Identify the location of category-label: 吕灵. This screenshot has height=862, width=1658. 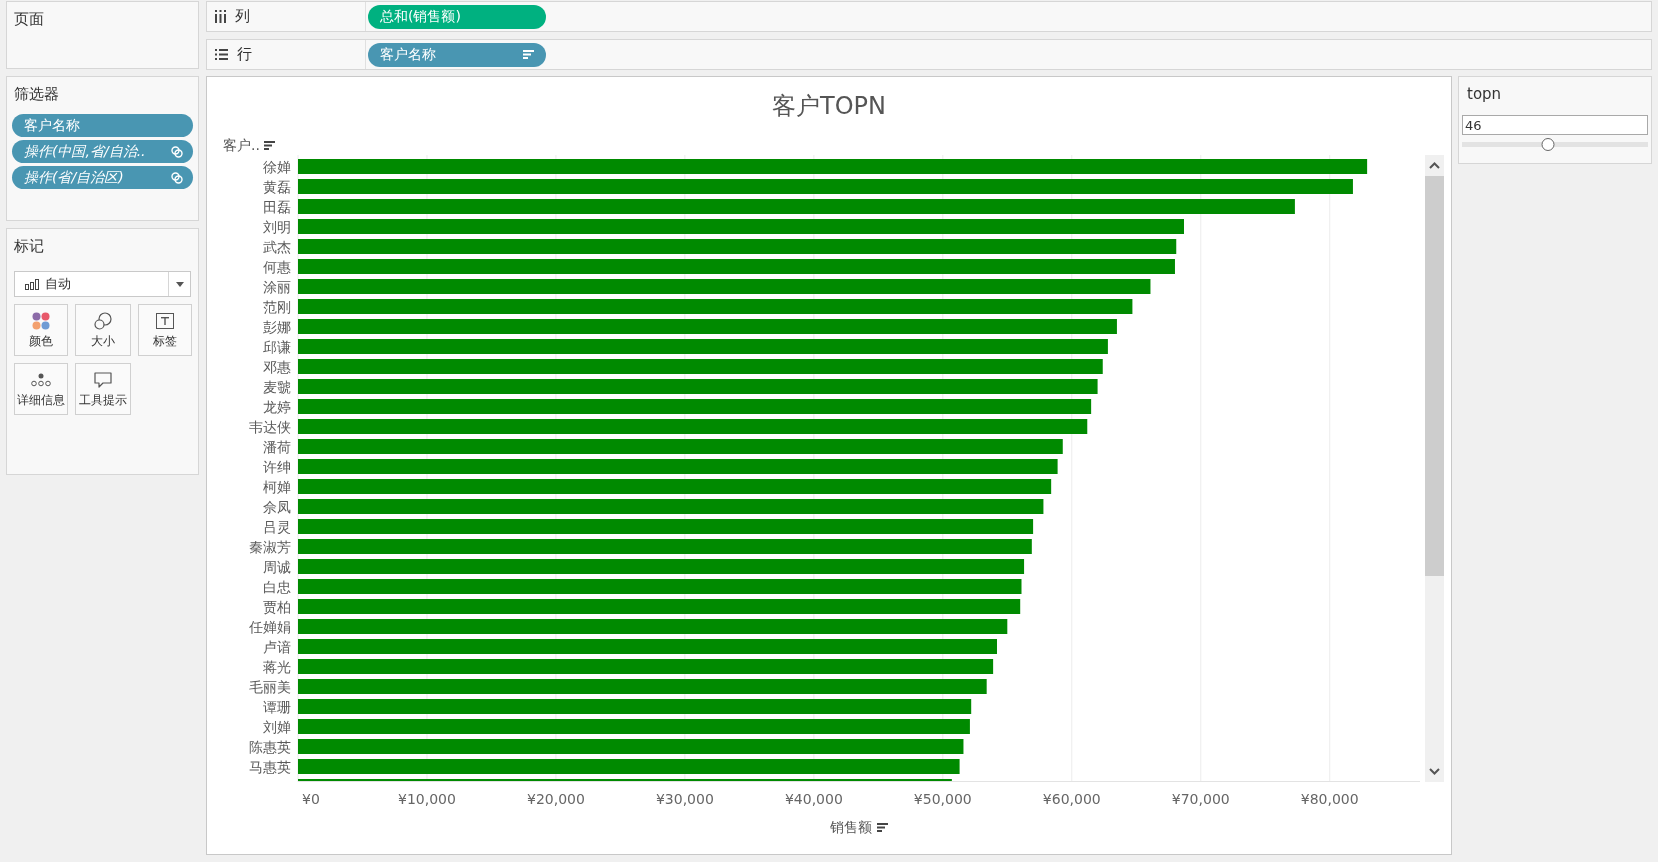
(277, 527).